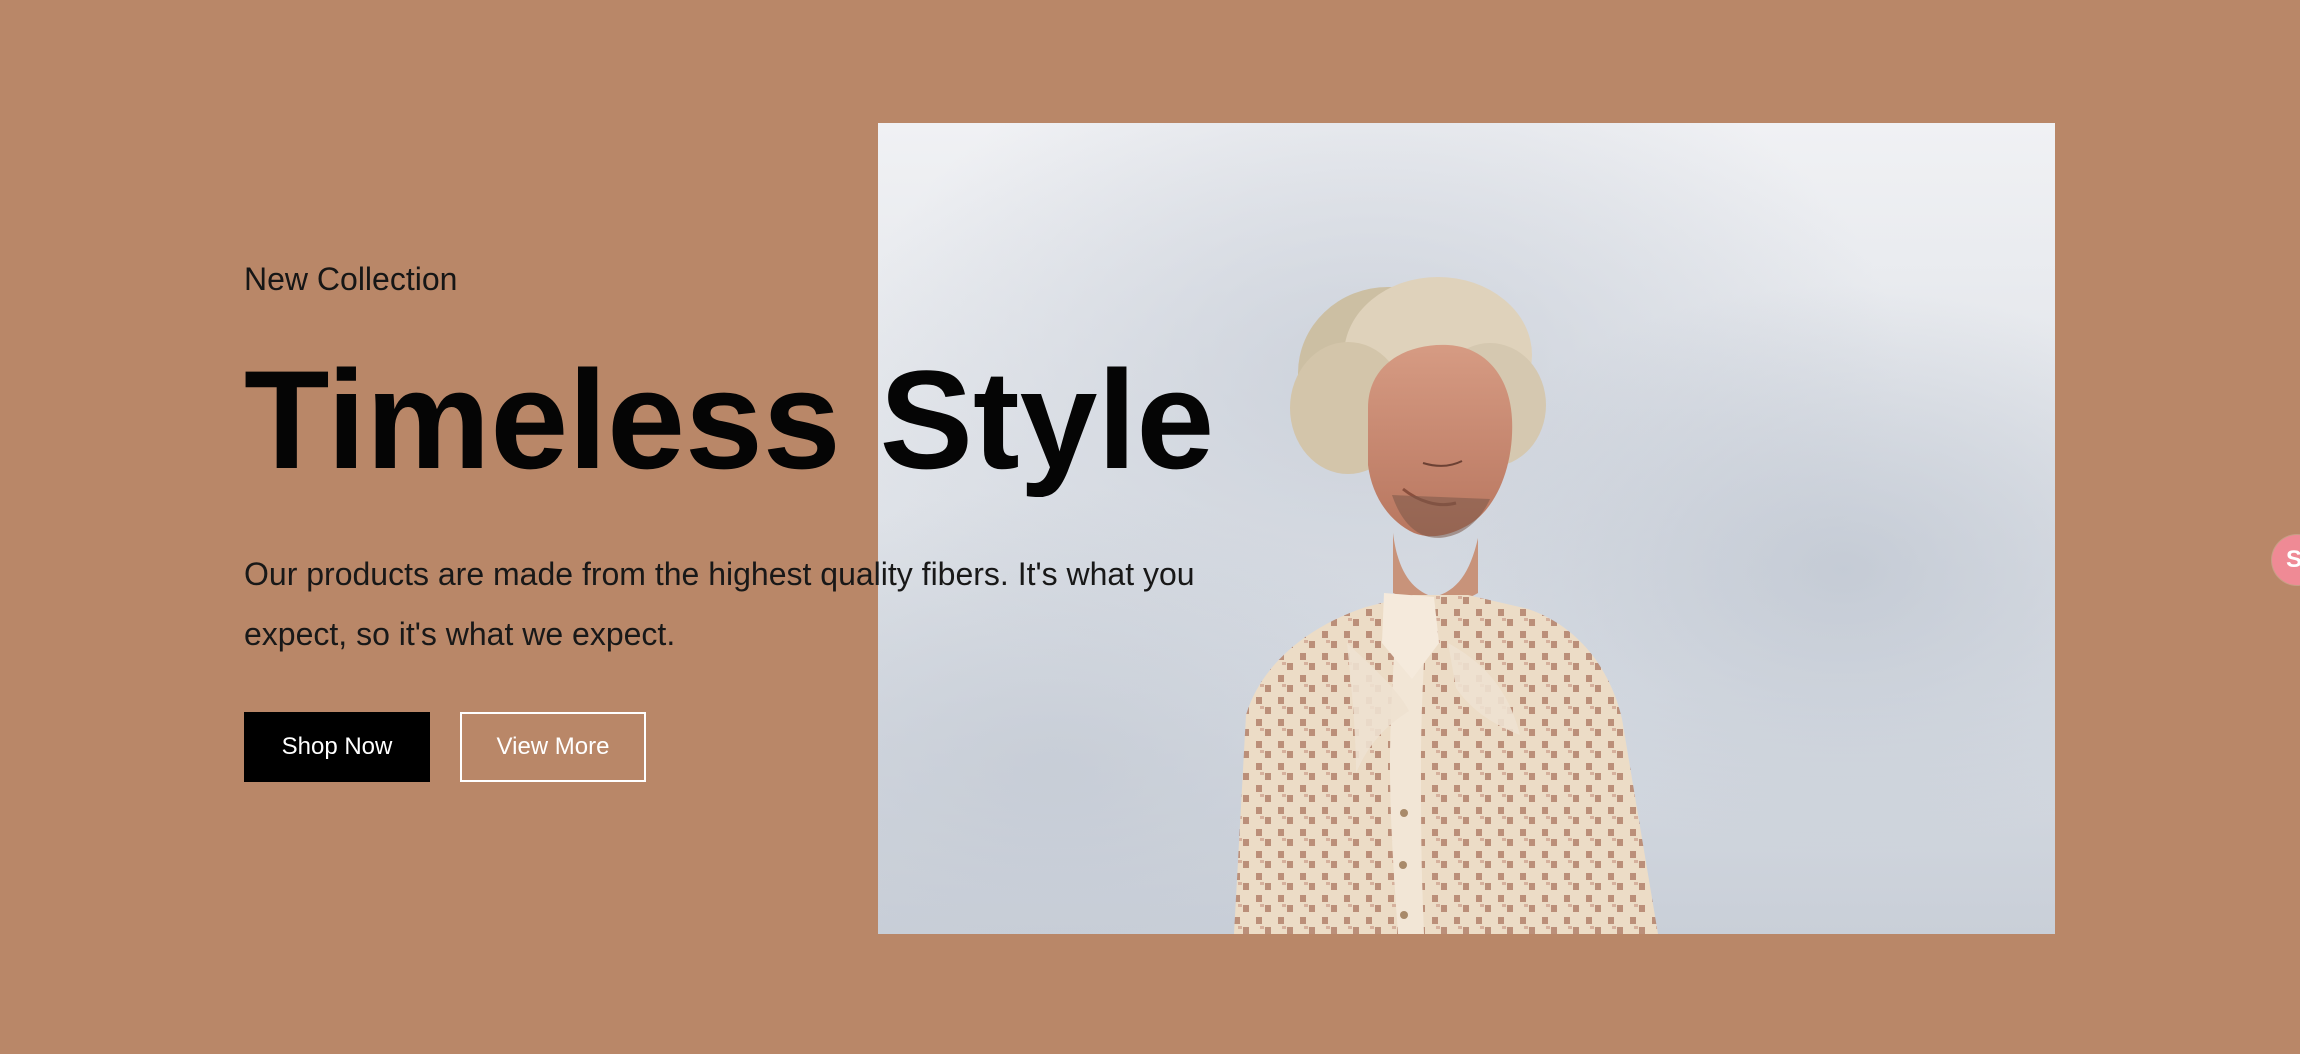 Image resolution: width=2300 pixels, height=1054 pixels. I want to click on hero-actions: Shop Now View More, so click(744, 747).